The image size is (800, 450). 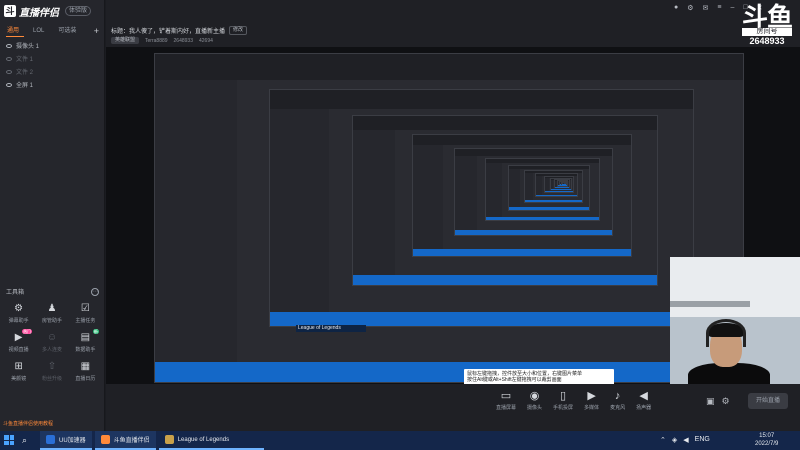 What do you see at coordinates (52, 366) in the screenshot?
I see `arrow-up-icon: ⇧` at bounding box center [52, 366].